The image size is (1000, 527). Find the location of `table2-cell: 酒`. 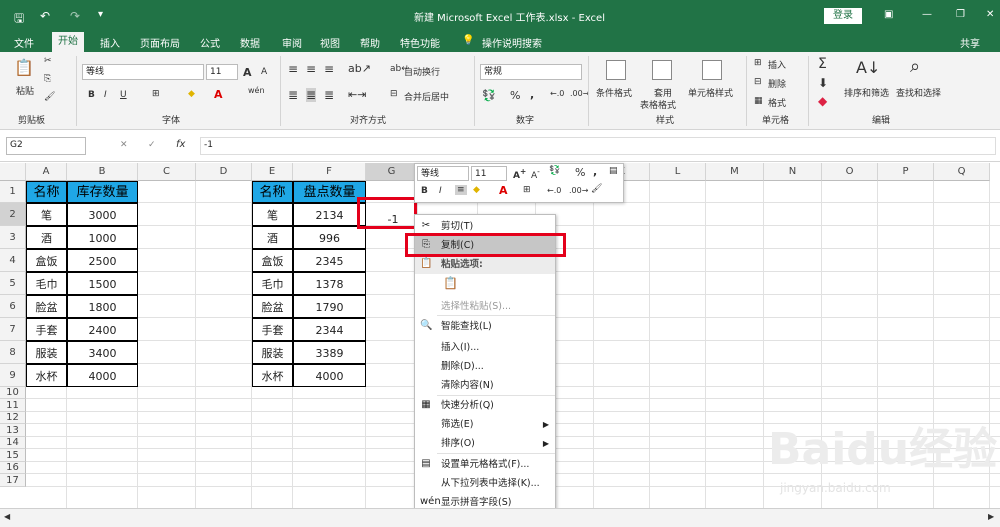

table2-cell: 酒 is located at coordinates (272, 237).